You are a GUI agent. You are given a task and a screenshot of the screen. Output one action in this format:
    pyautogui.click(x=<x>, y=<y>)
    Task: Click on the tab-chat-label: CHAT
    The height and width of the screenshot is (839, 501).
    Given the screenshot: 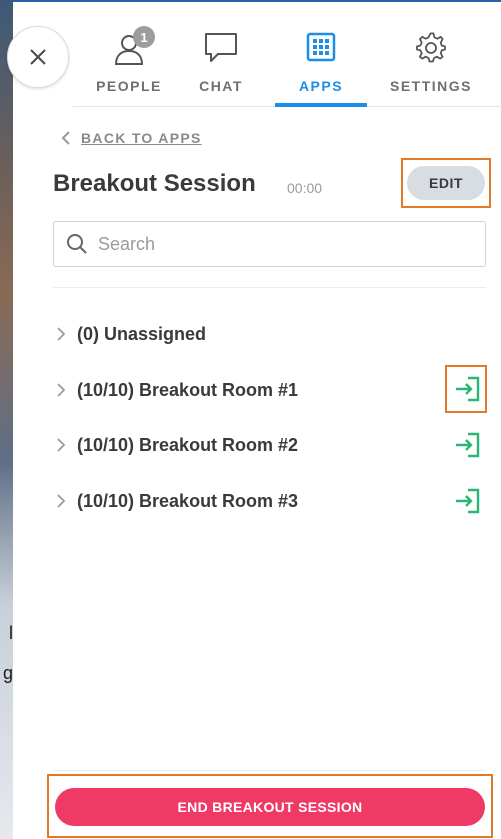 What is the action you would take?
    pyautogui.click(x=221, y=86)
    